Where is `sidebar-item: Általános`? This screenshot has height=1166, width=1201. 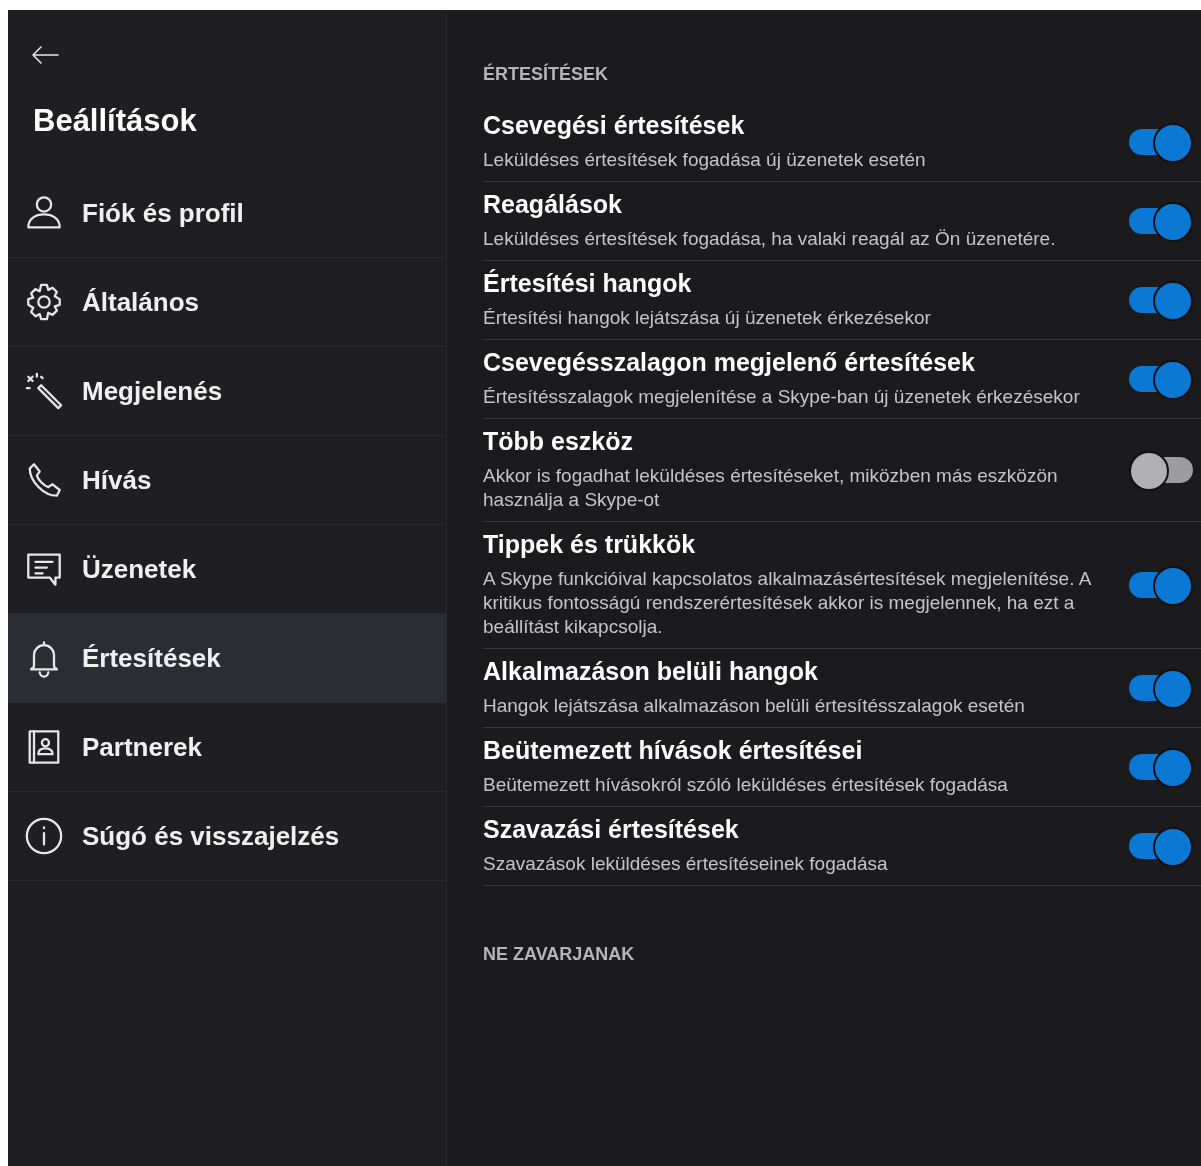 sidebar-item: Általános is located at coordinates (227, 303).